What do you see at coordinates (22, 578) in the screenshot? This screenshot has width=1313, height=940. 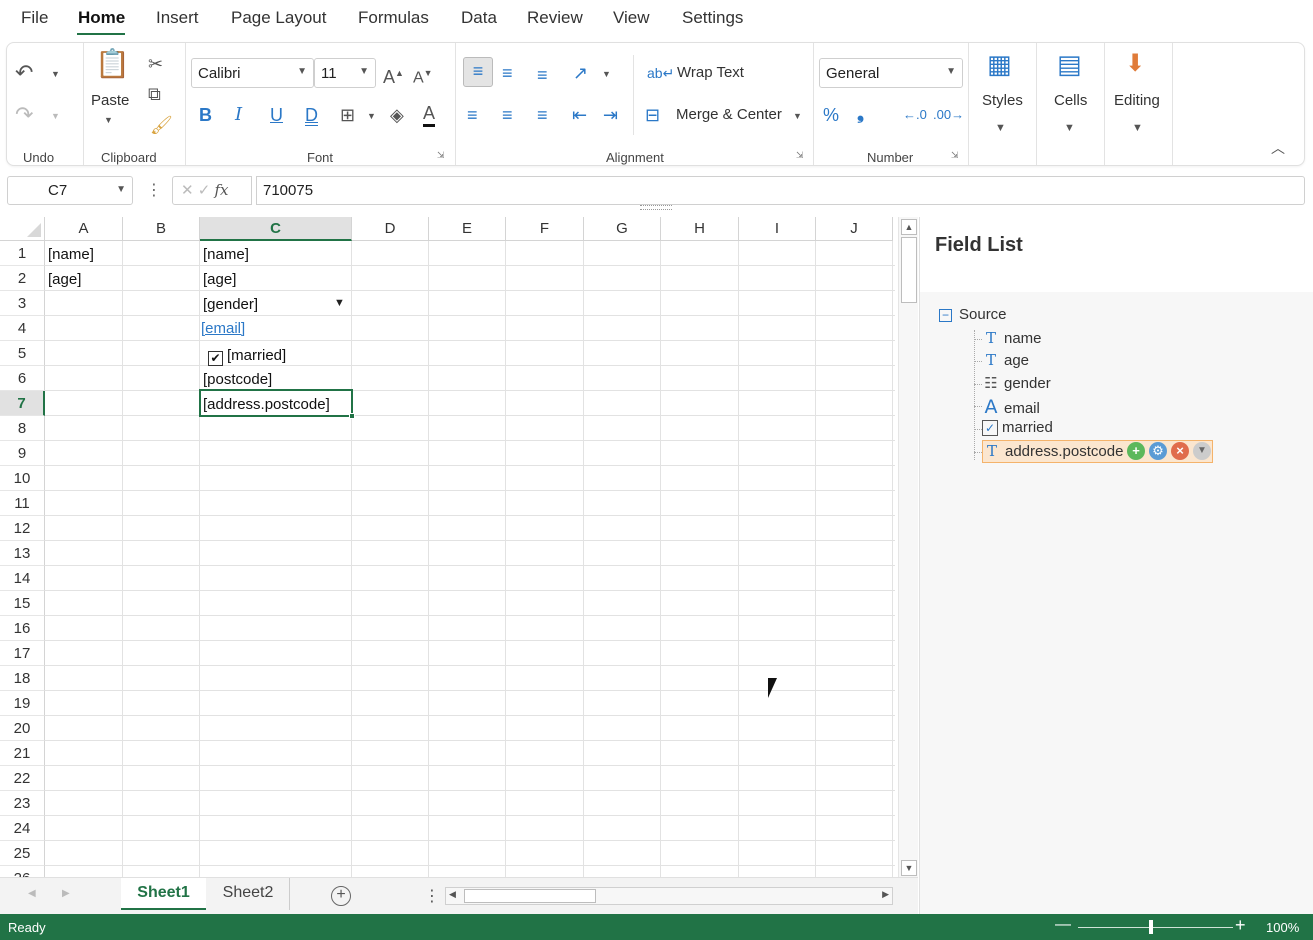 I see `row-header-14: 14` at bounding box center [22, 578].